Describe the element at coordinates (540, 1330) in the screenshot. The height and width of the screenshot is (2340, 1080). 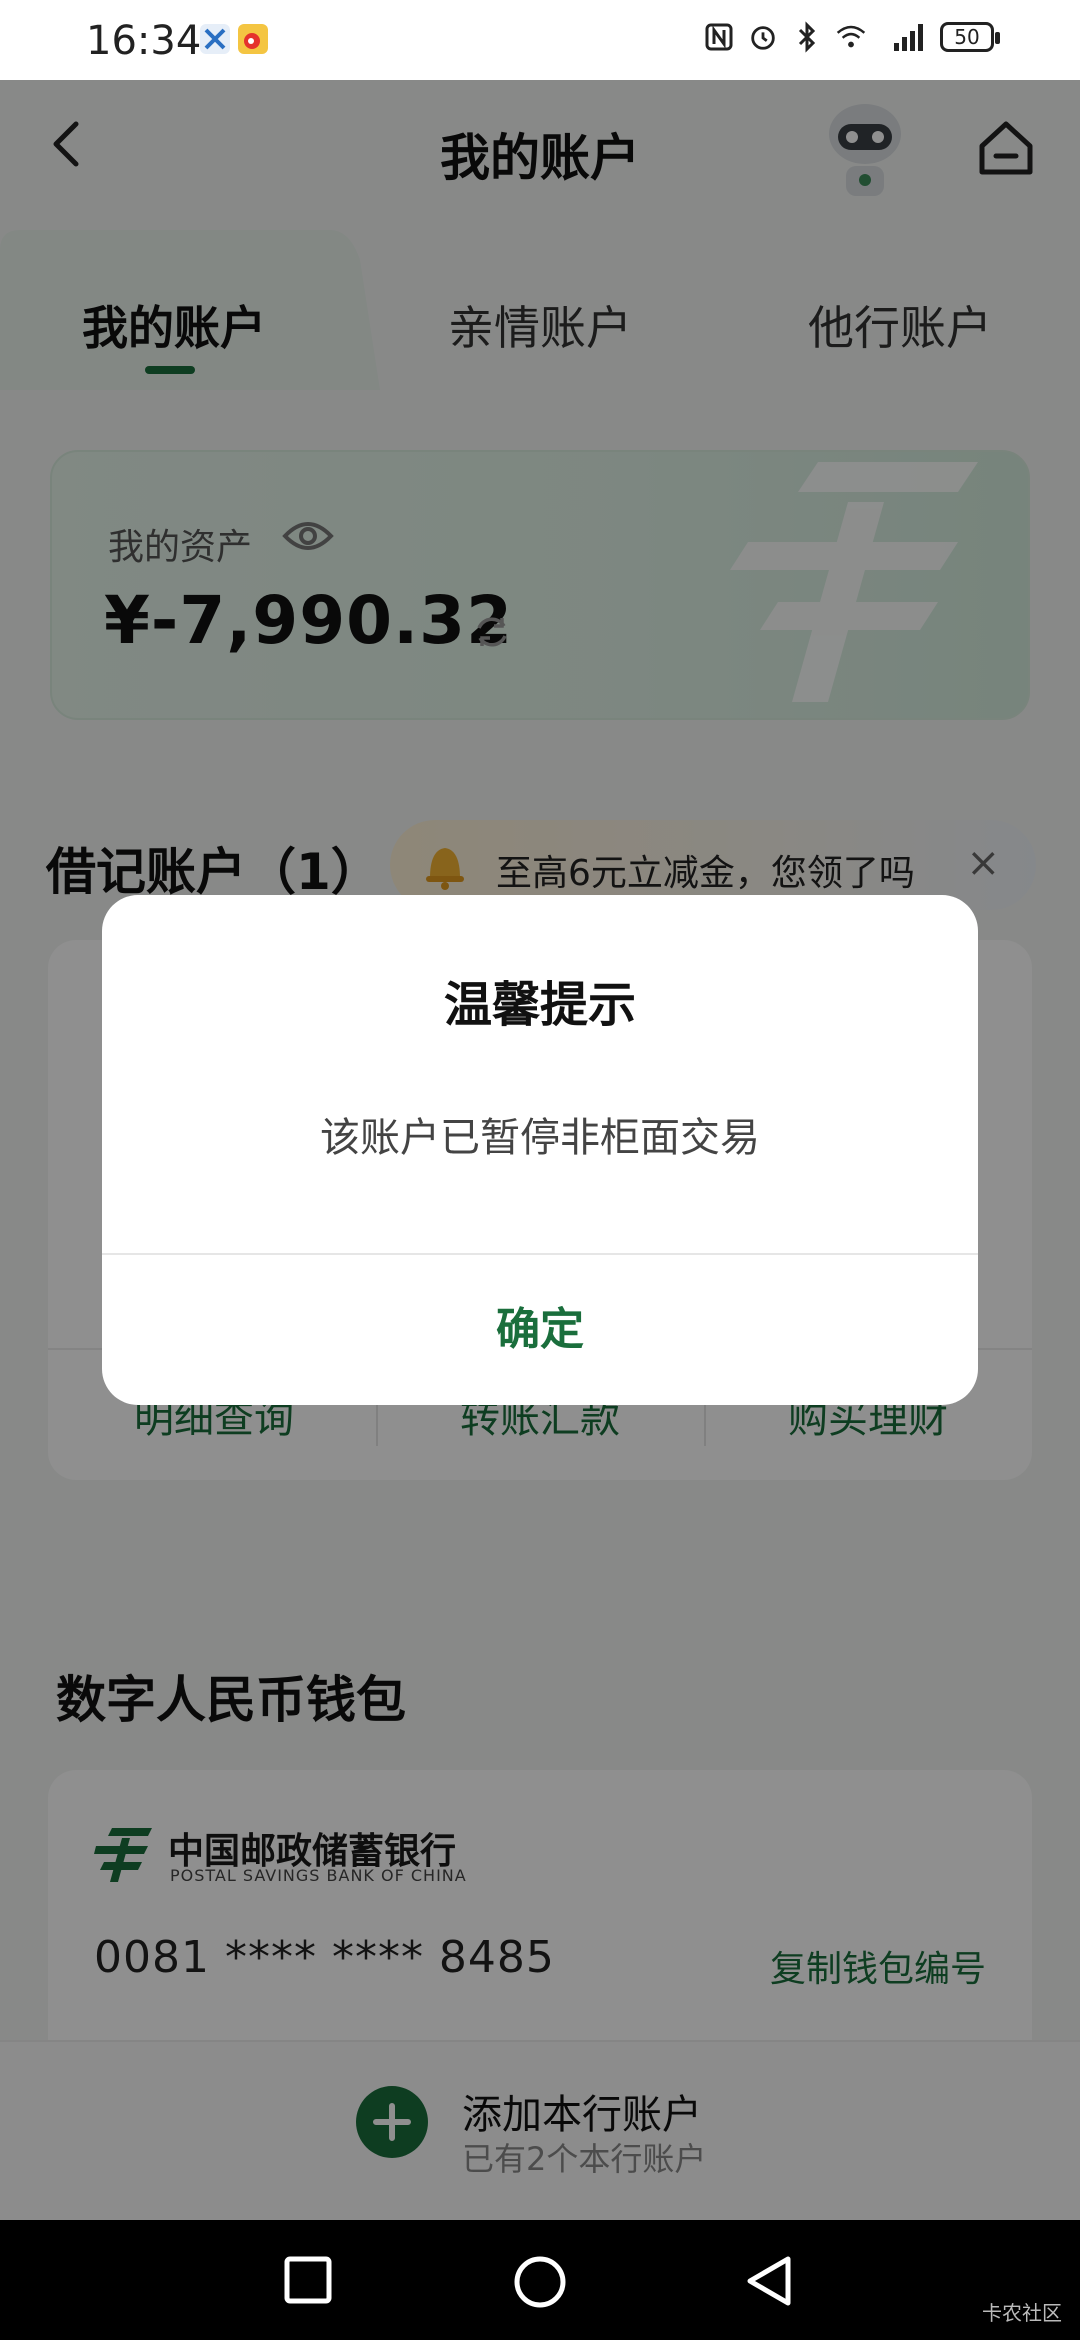
I see `confirm-button: 确定` at that location.